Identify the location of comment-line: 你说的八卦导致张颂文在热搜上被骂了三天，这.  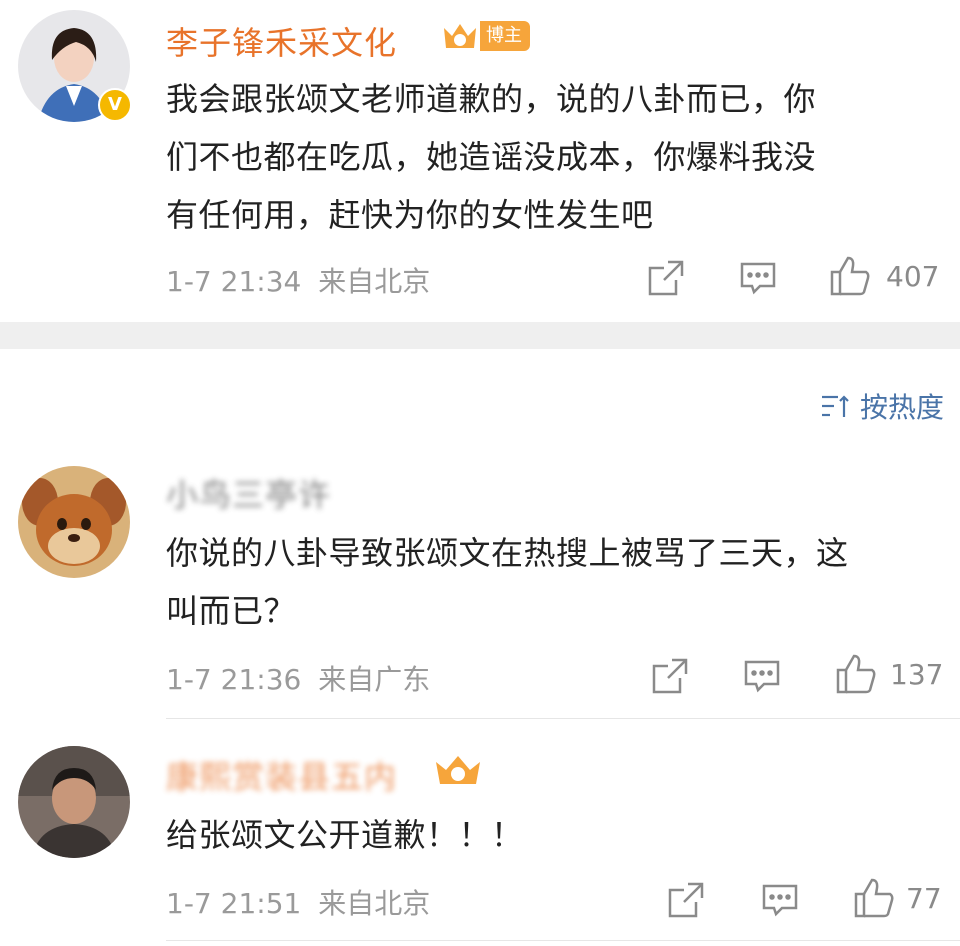
(507, 553).